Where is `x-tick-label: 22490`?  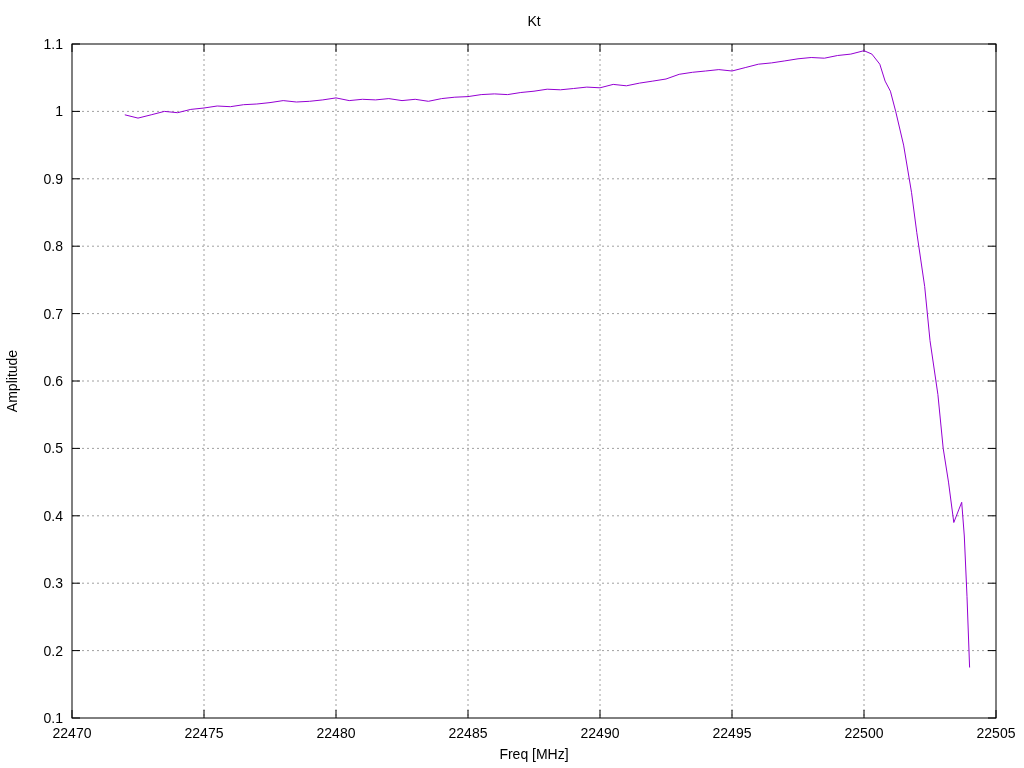 x-tick-label: 22490 is located at coordinates (600, 733).